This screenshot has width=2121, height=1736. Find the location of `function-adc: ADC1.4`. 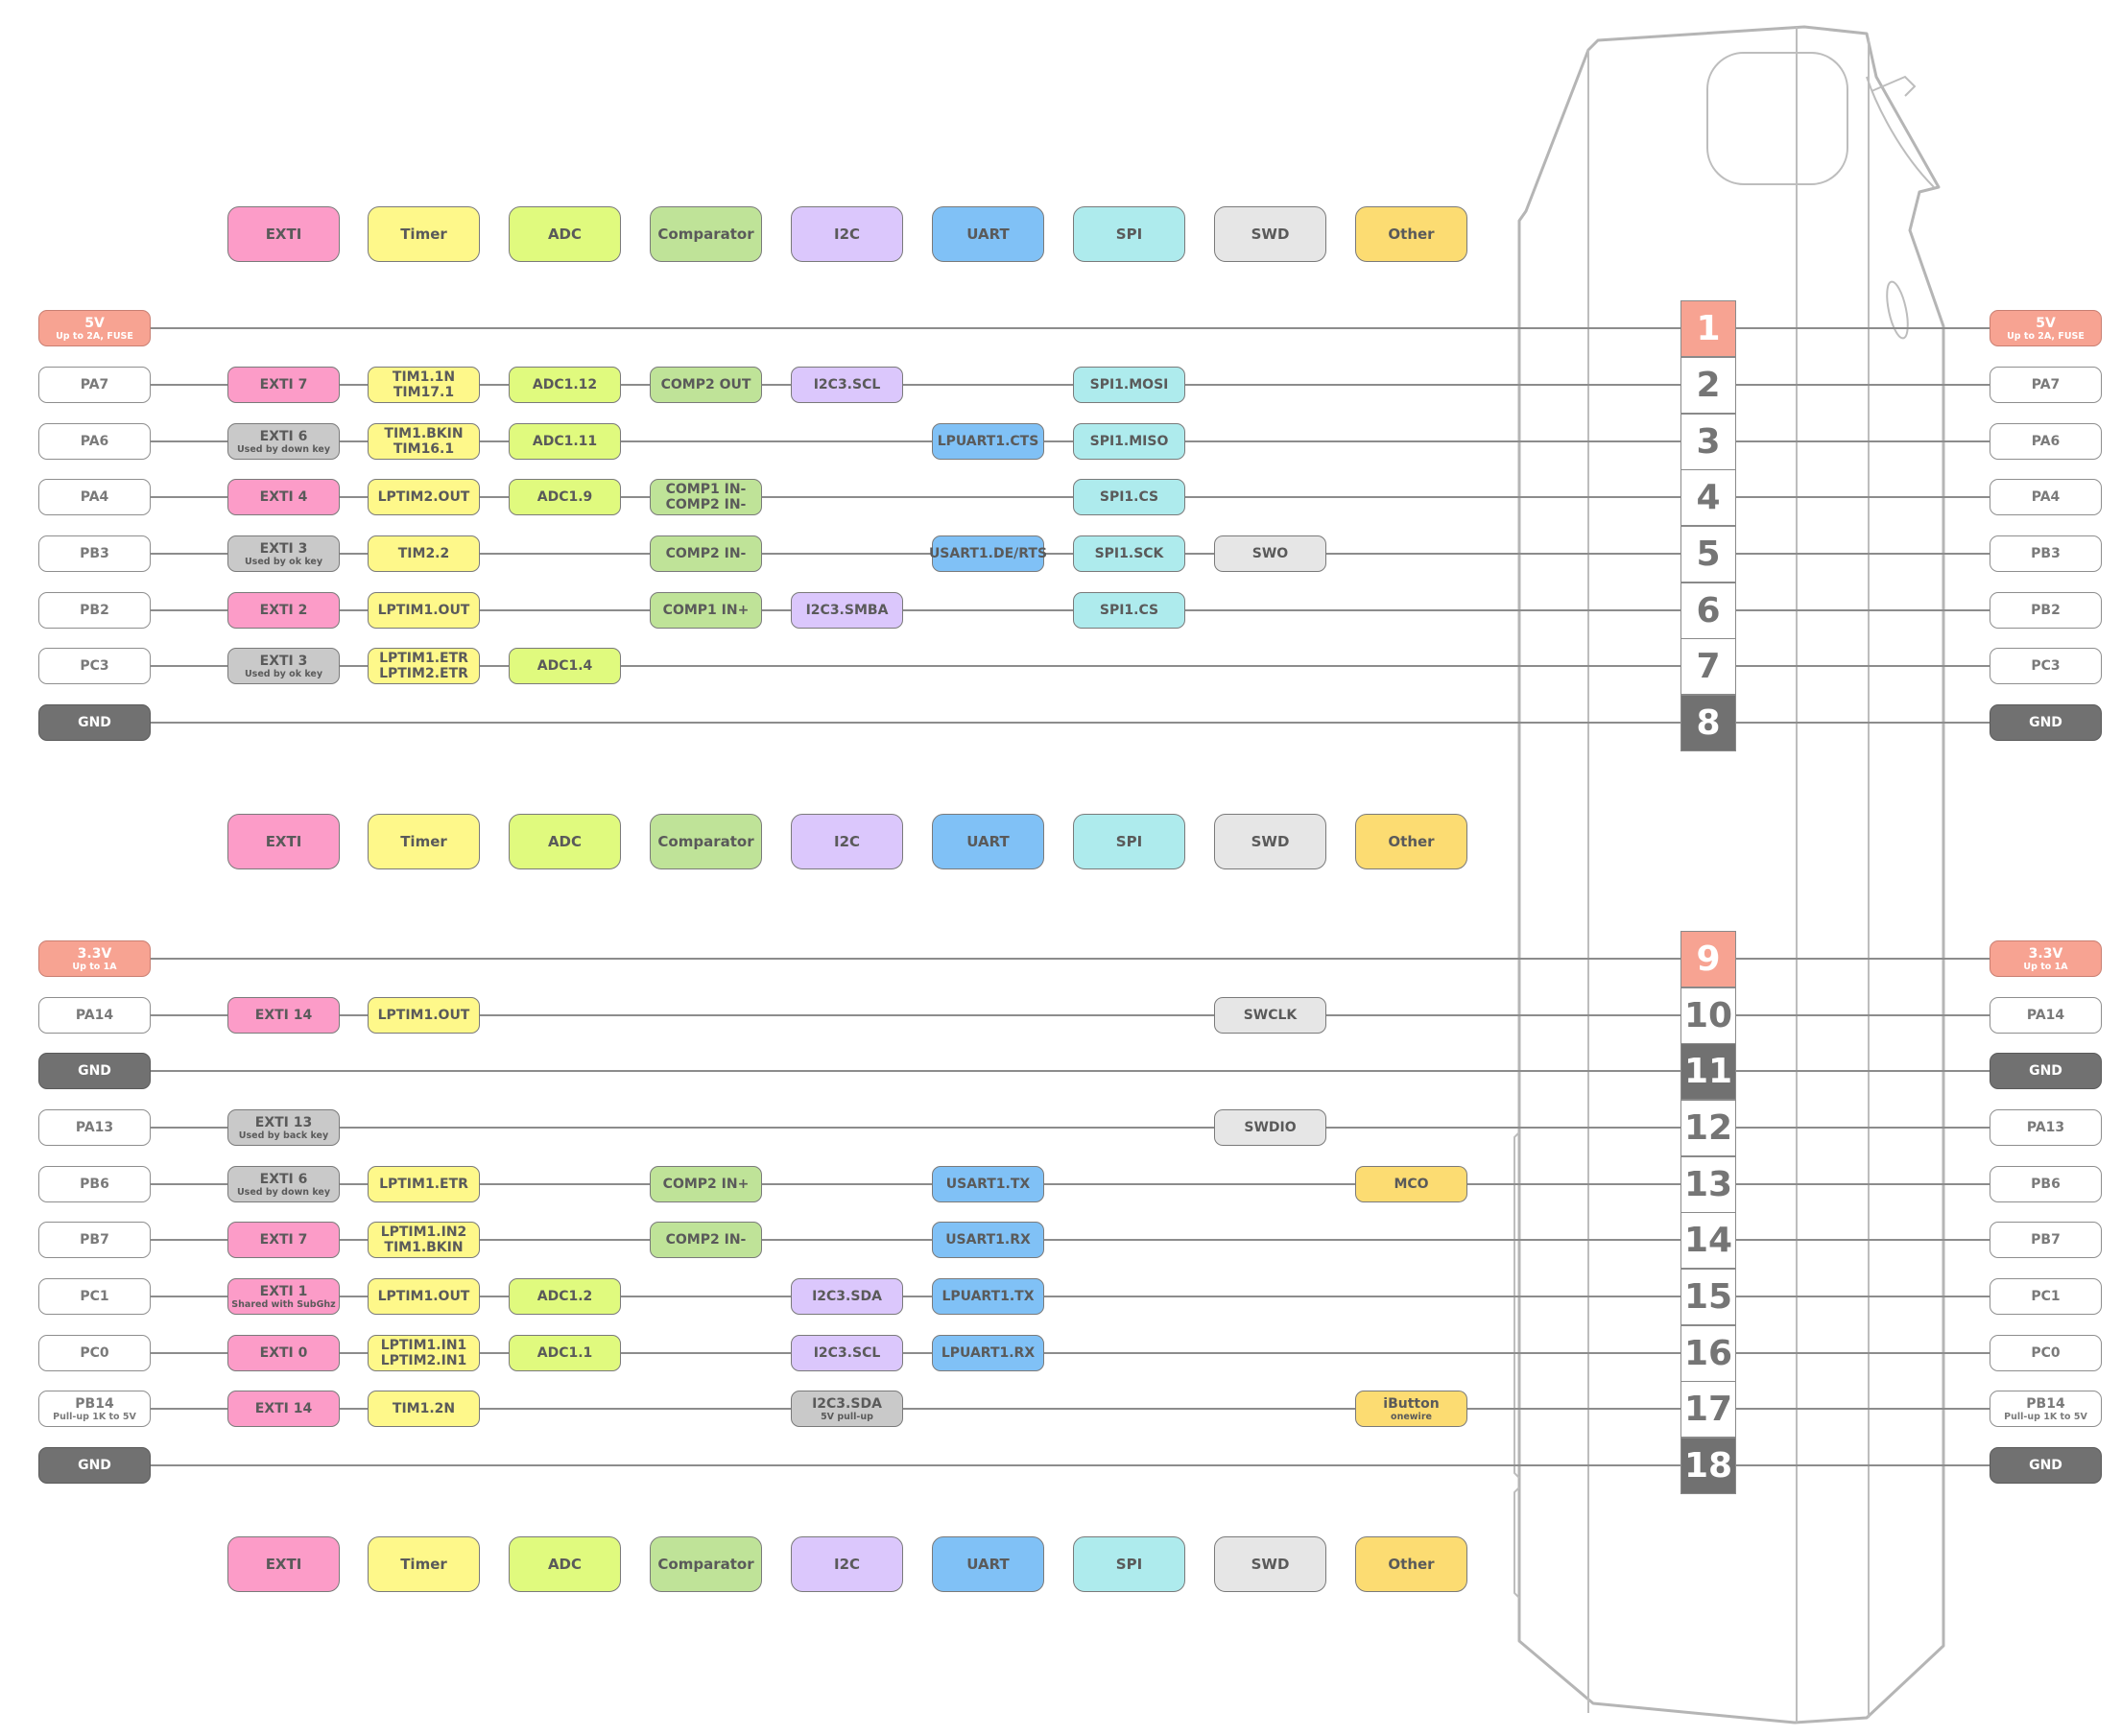

function-adc: ADC1.4 is located at coordinates (565, 666).